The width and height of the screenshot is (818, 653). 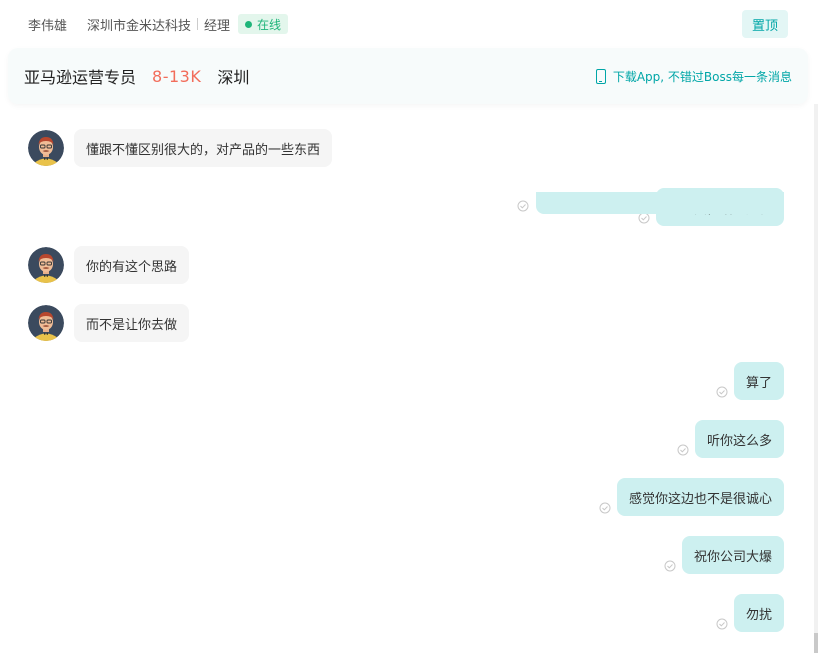 What do you see at coordinates (700, 497) in the screenshot?
I see `message-bubble: 感觉你这边也不是很诚心` at bounding box center [700, 497].